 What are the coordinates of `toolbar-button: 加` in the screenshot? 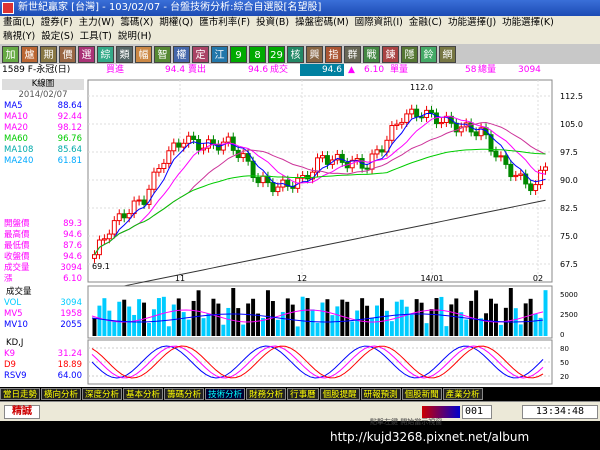 It's located at (10, 54).